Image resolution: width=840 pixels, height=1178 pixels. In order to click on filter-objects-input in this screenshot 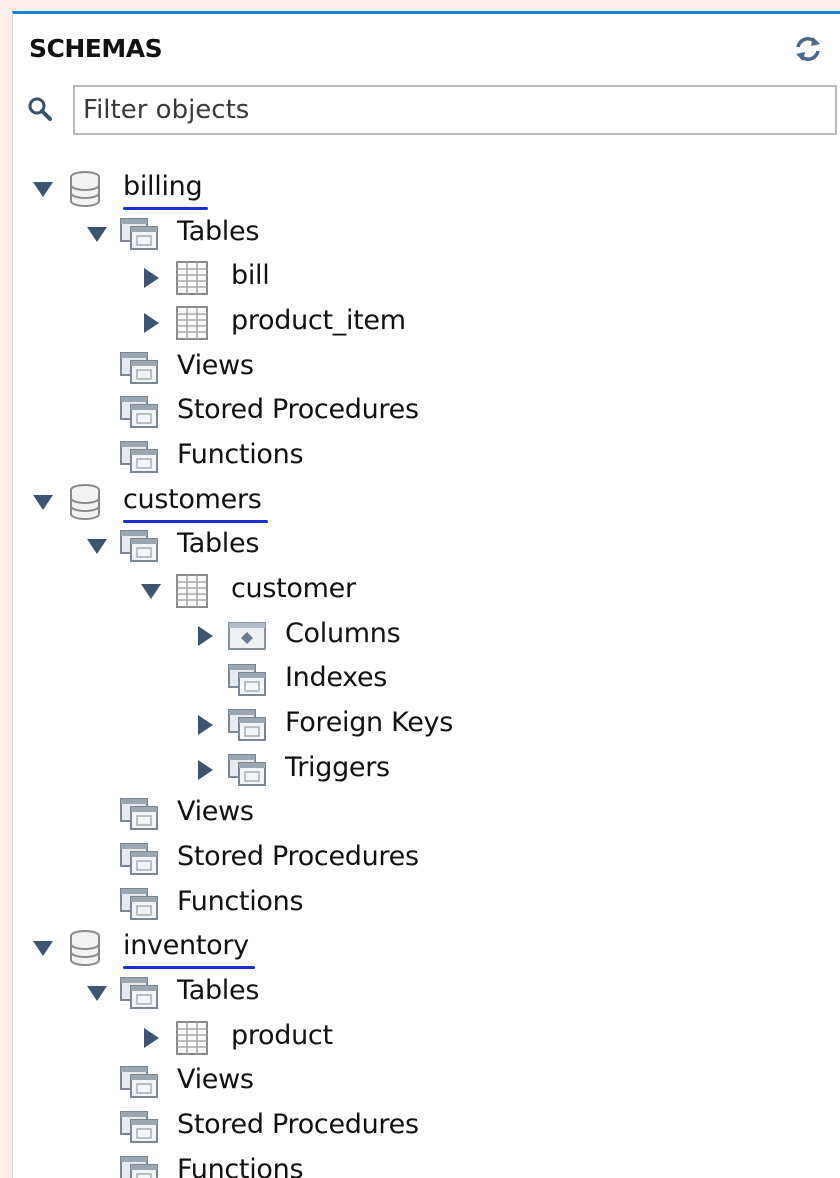, I will do `click(455, 110)`.